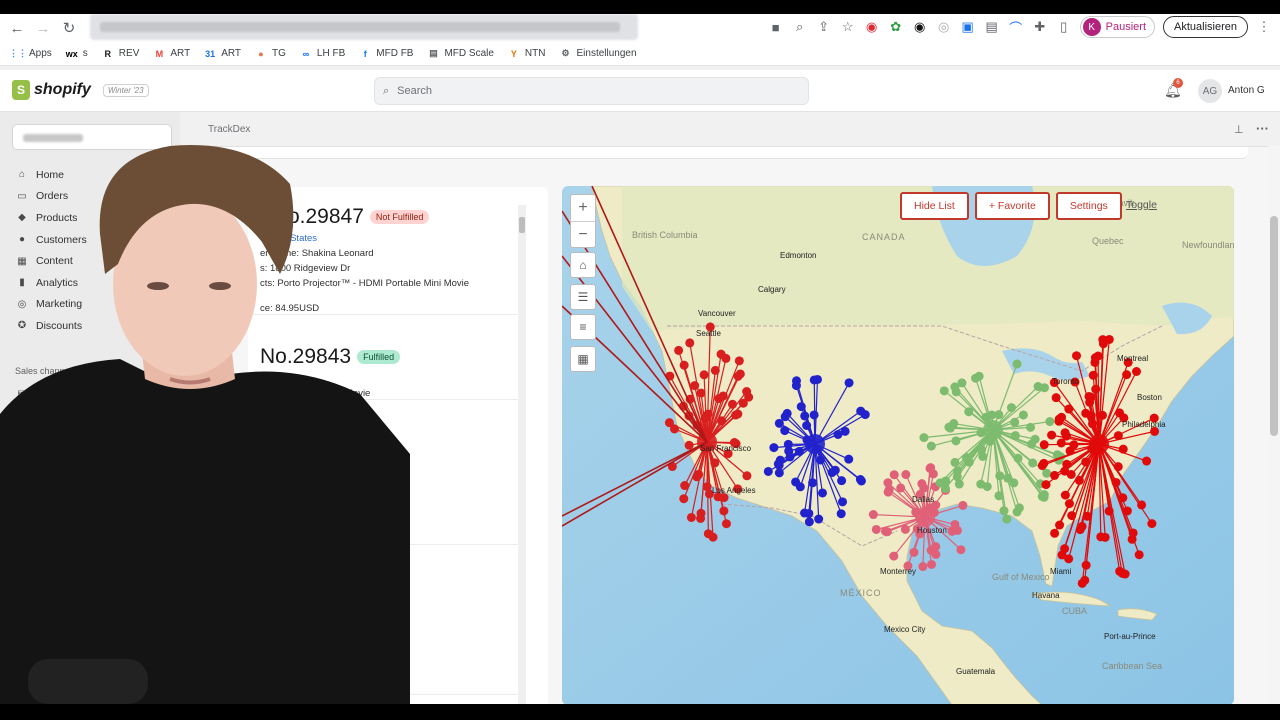  I want to click on camera-icon: ■, so click(776, 27).